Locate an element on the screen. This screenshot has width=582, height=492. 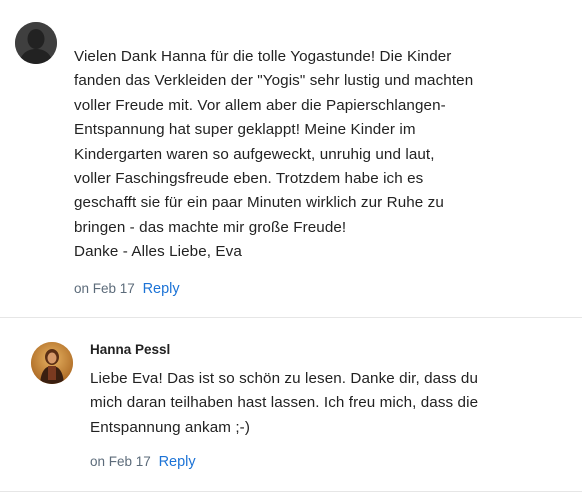
user-silhouette-icon is located at coordinates (36, 43).